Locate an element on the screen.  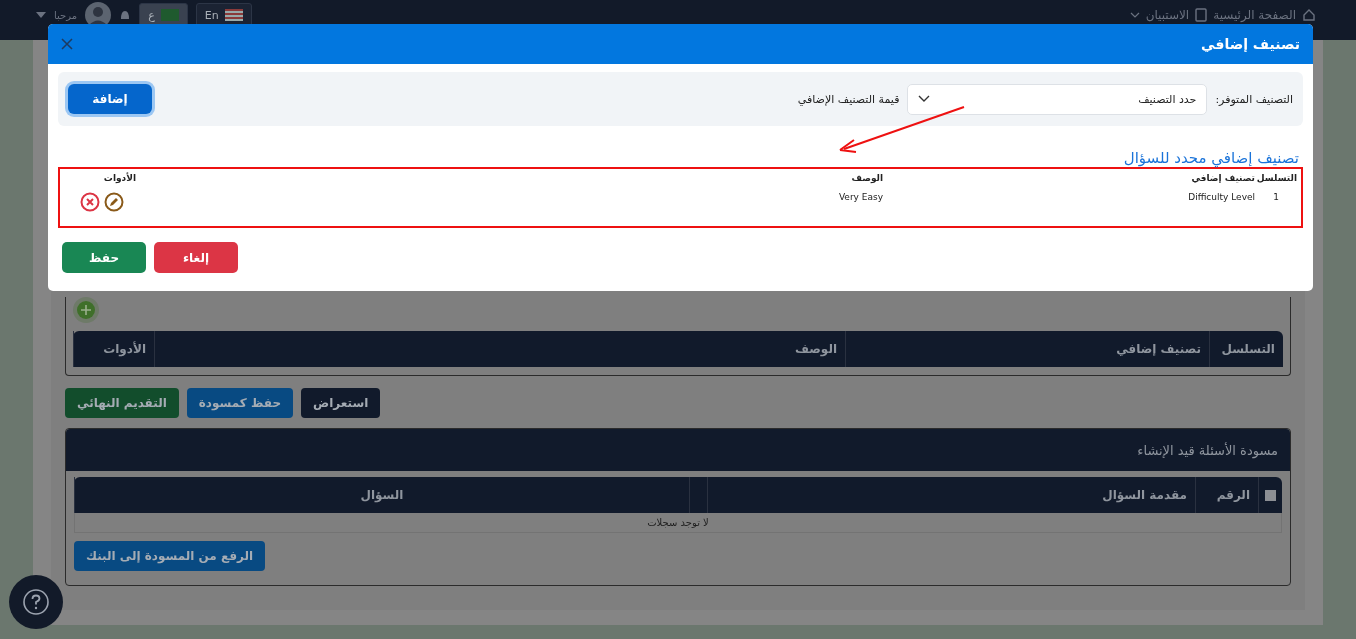
field-label: التصنيف المتوفر: is located at coordinates (1254, 99).